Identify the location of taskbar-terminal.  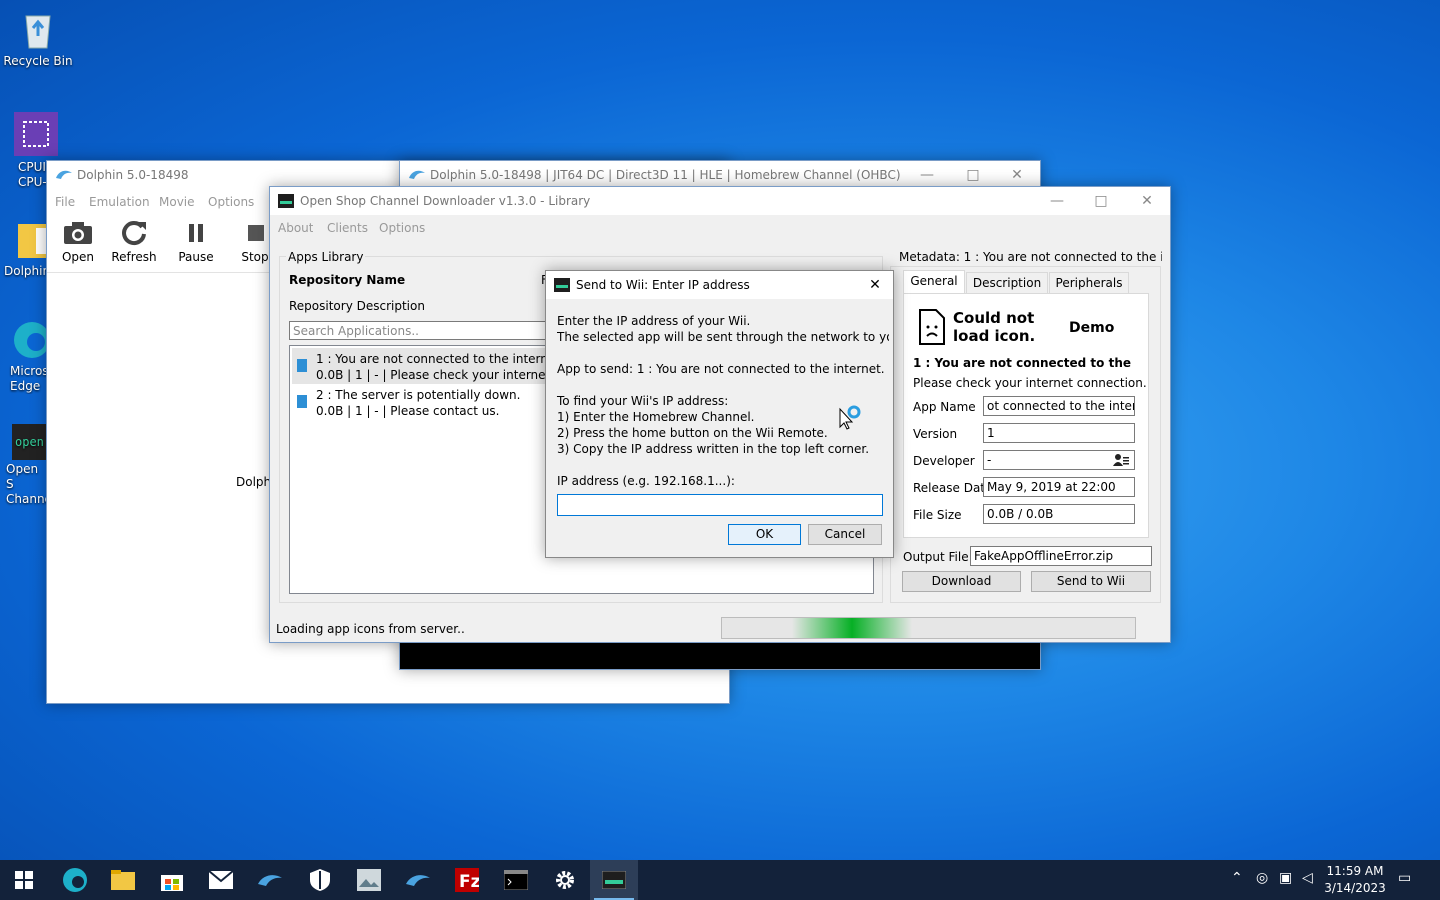
(516, 880).